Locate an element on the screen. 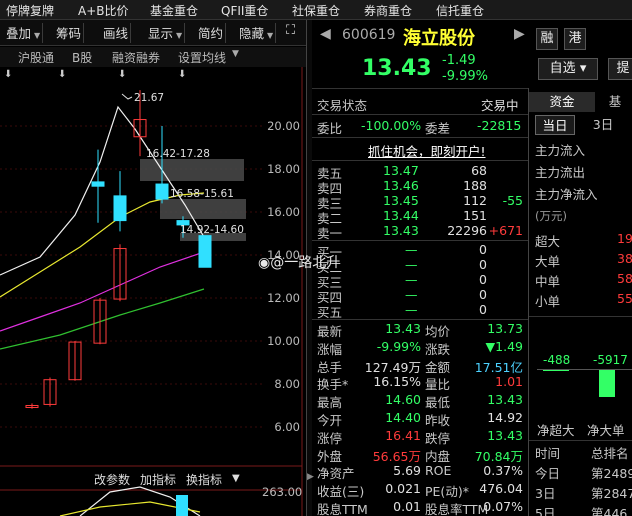 The width and height of the screenshot is (632, 516). size-label: 大单 is located at coordinates (548, 261).